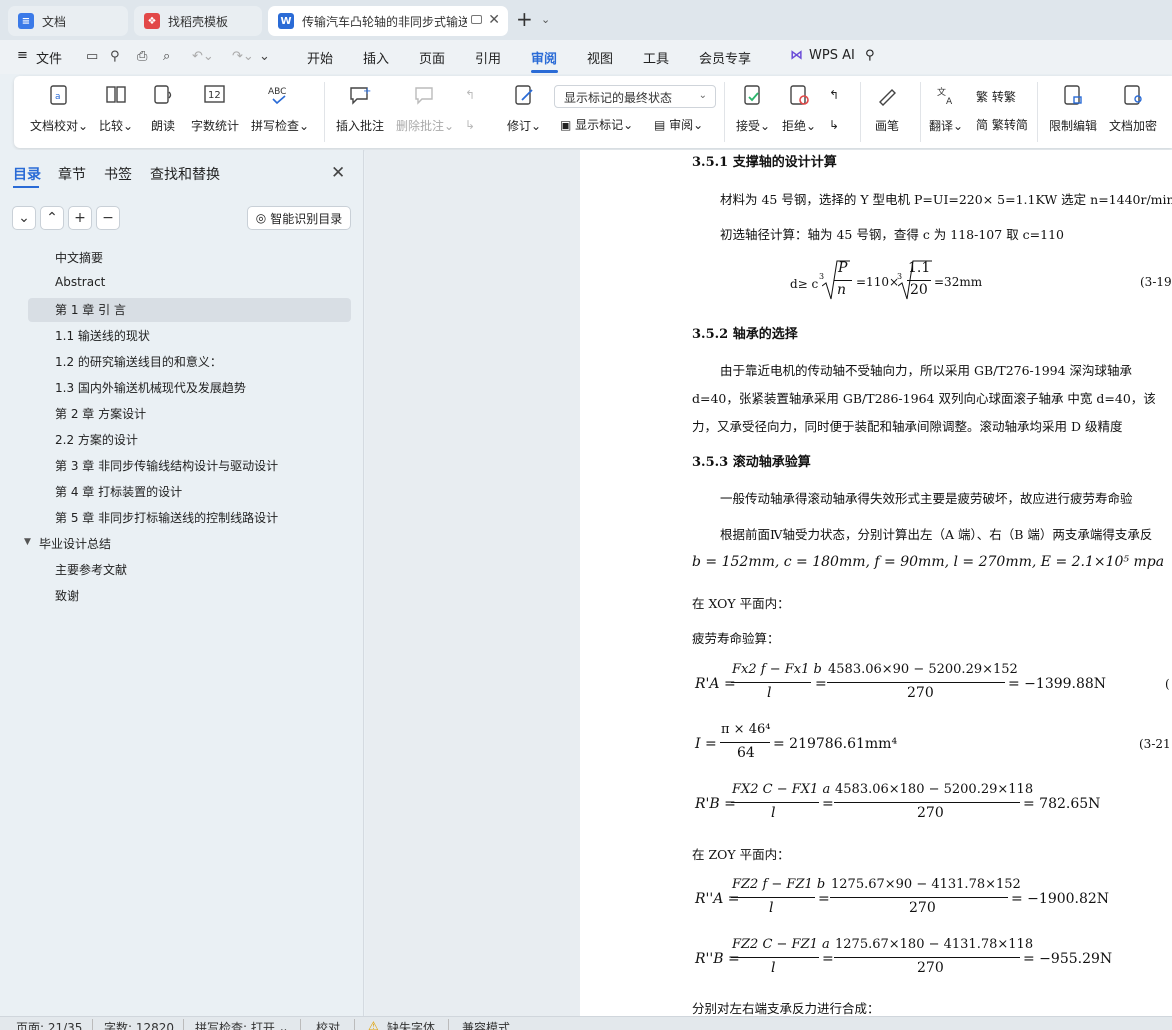 The width and height of the screenshot is (1172, 1030). I want to click on nav-tab-chapters: 章节, so click(72, 174).